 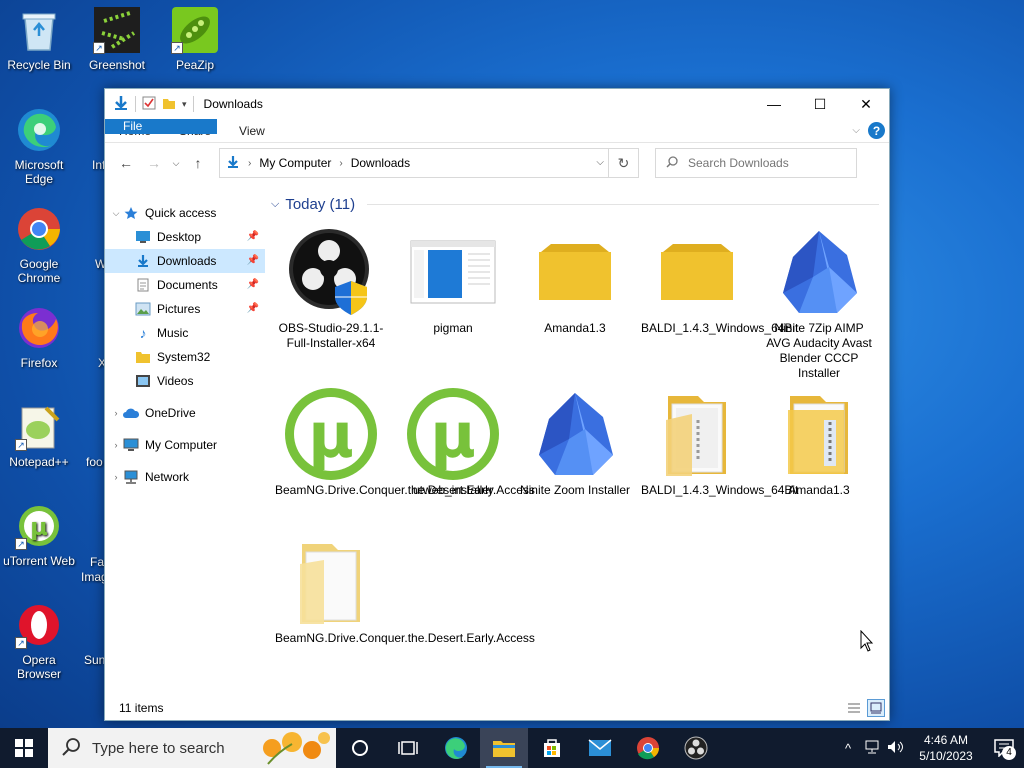 I want to click on maximize-button: ☐, so click(x=820, y=104).